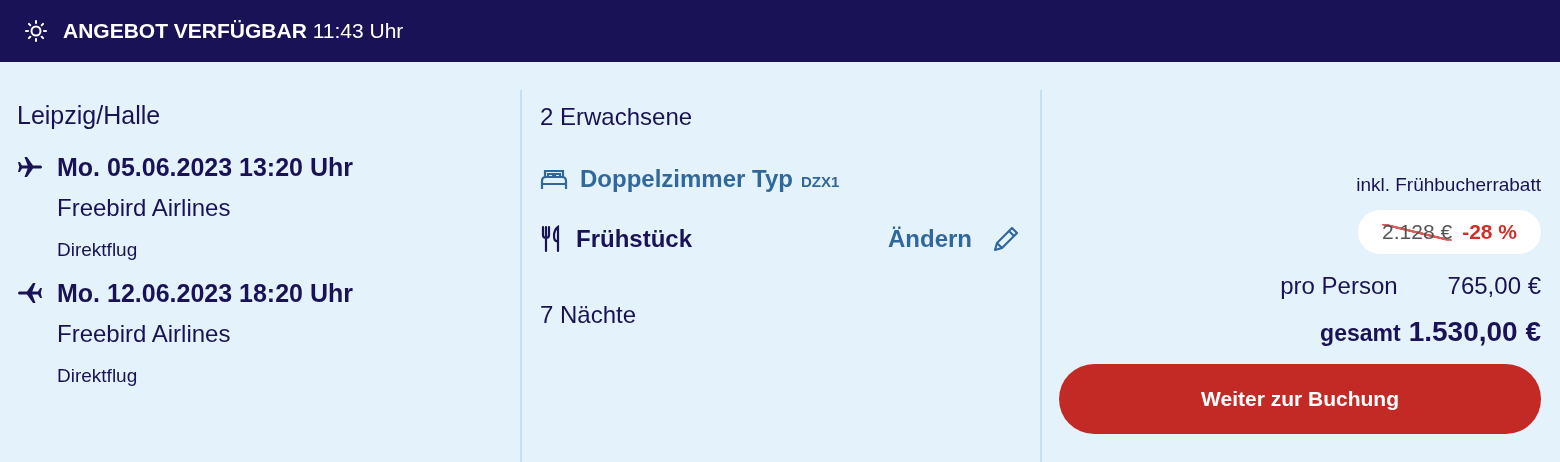 The image size is (1560, 462). I want to click on departure-airport: Leipzig/Halle, so click(89, 115).